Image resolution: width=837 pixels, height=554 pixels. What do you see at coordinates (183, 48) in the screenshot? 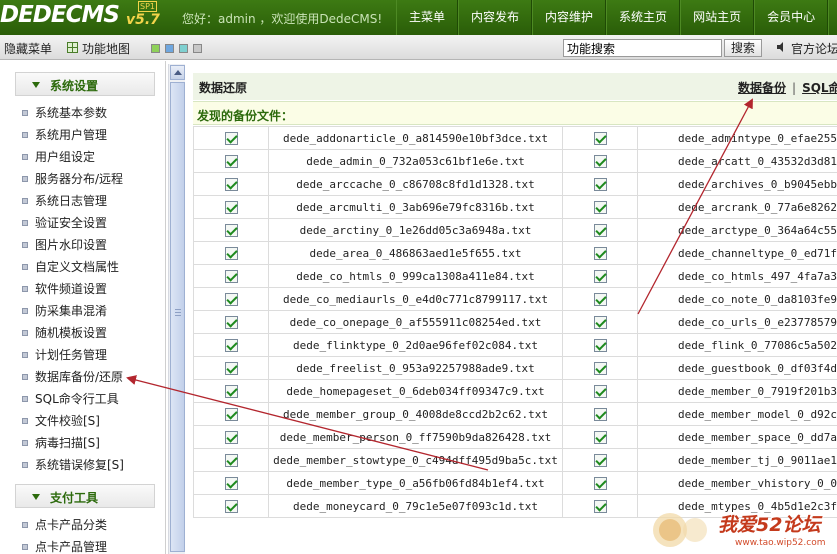
I see `skin-cyan-swatch` at bounding box center [183, 48].